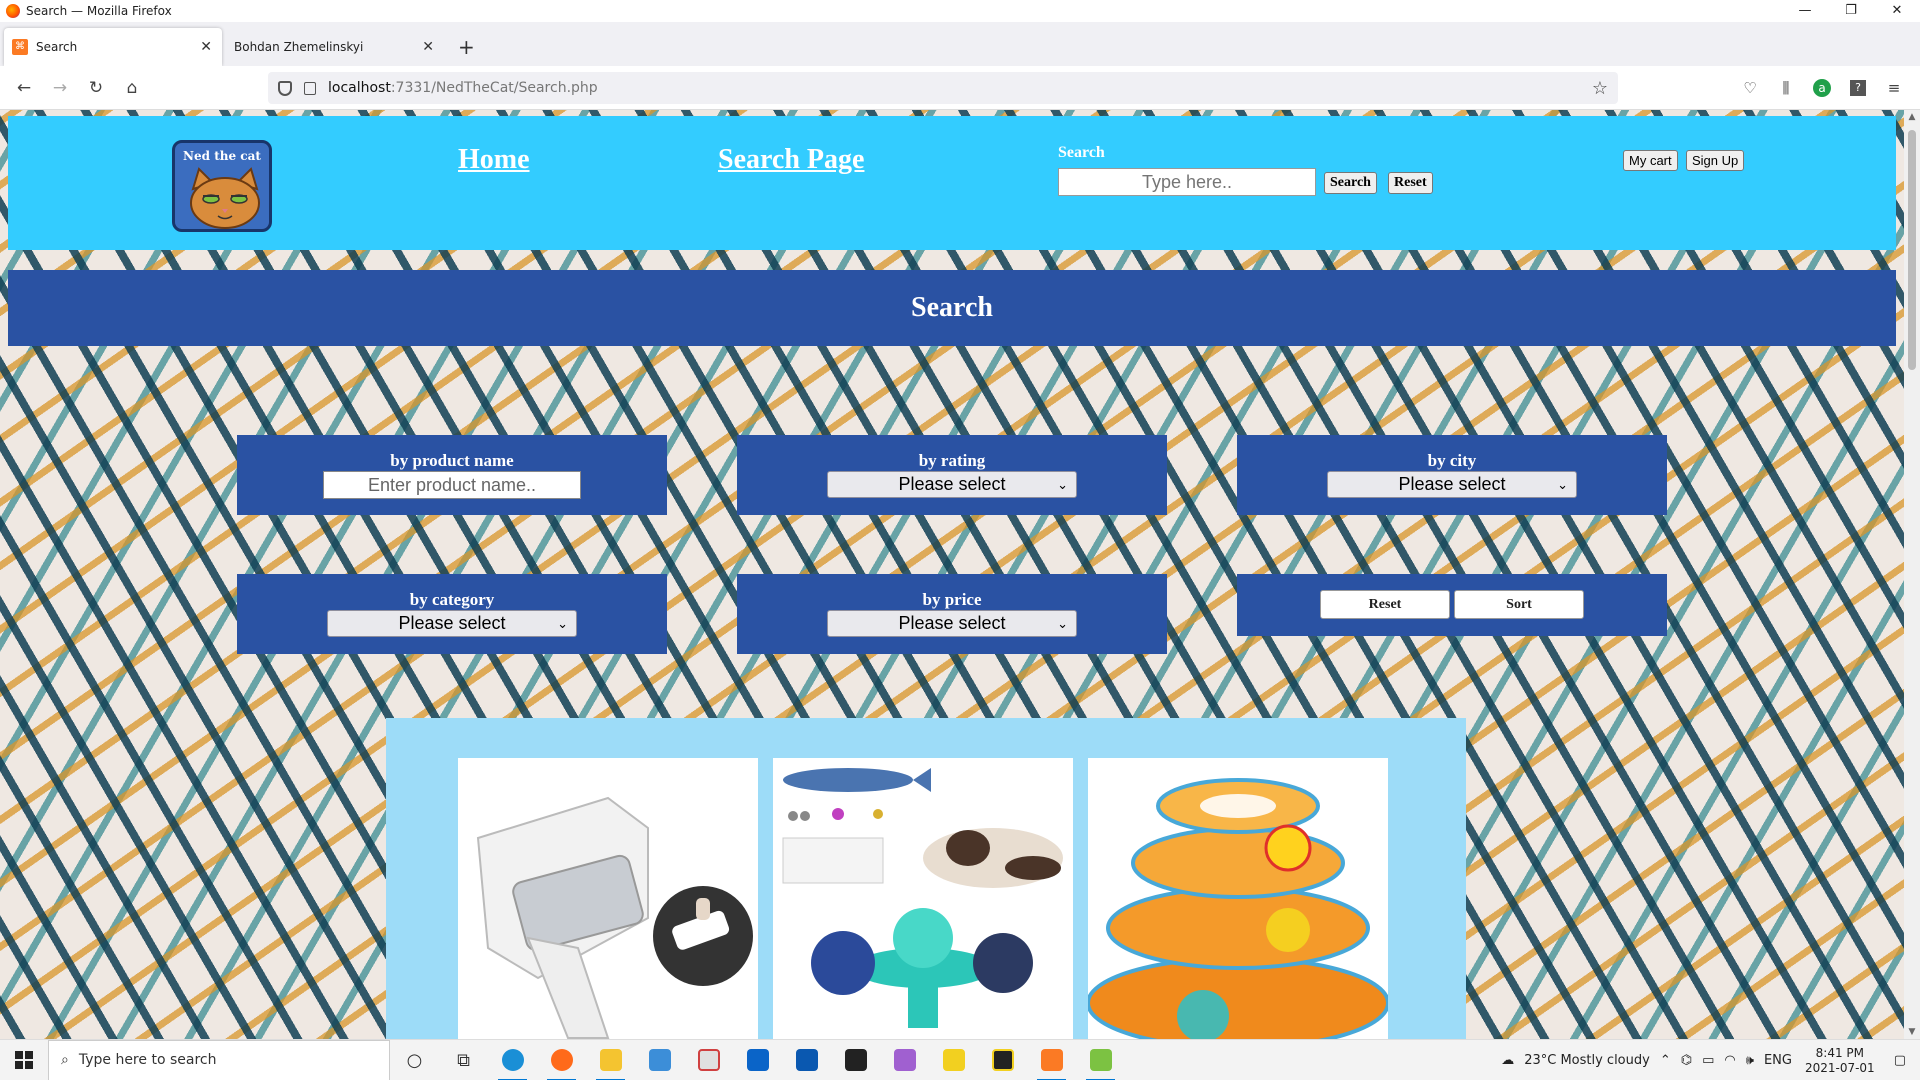 The width and height of the screenshot is (1920, 1080). Describe the element at coordinates (219, 1059) in the screenshot. I see `taskbar-search-box: ⌕ Type here to search` at that location.